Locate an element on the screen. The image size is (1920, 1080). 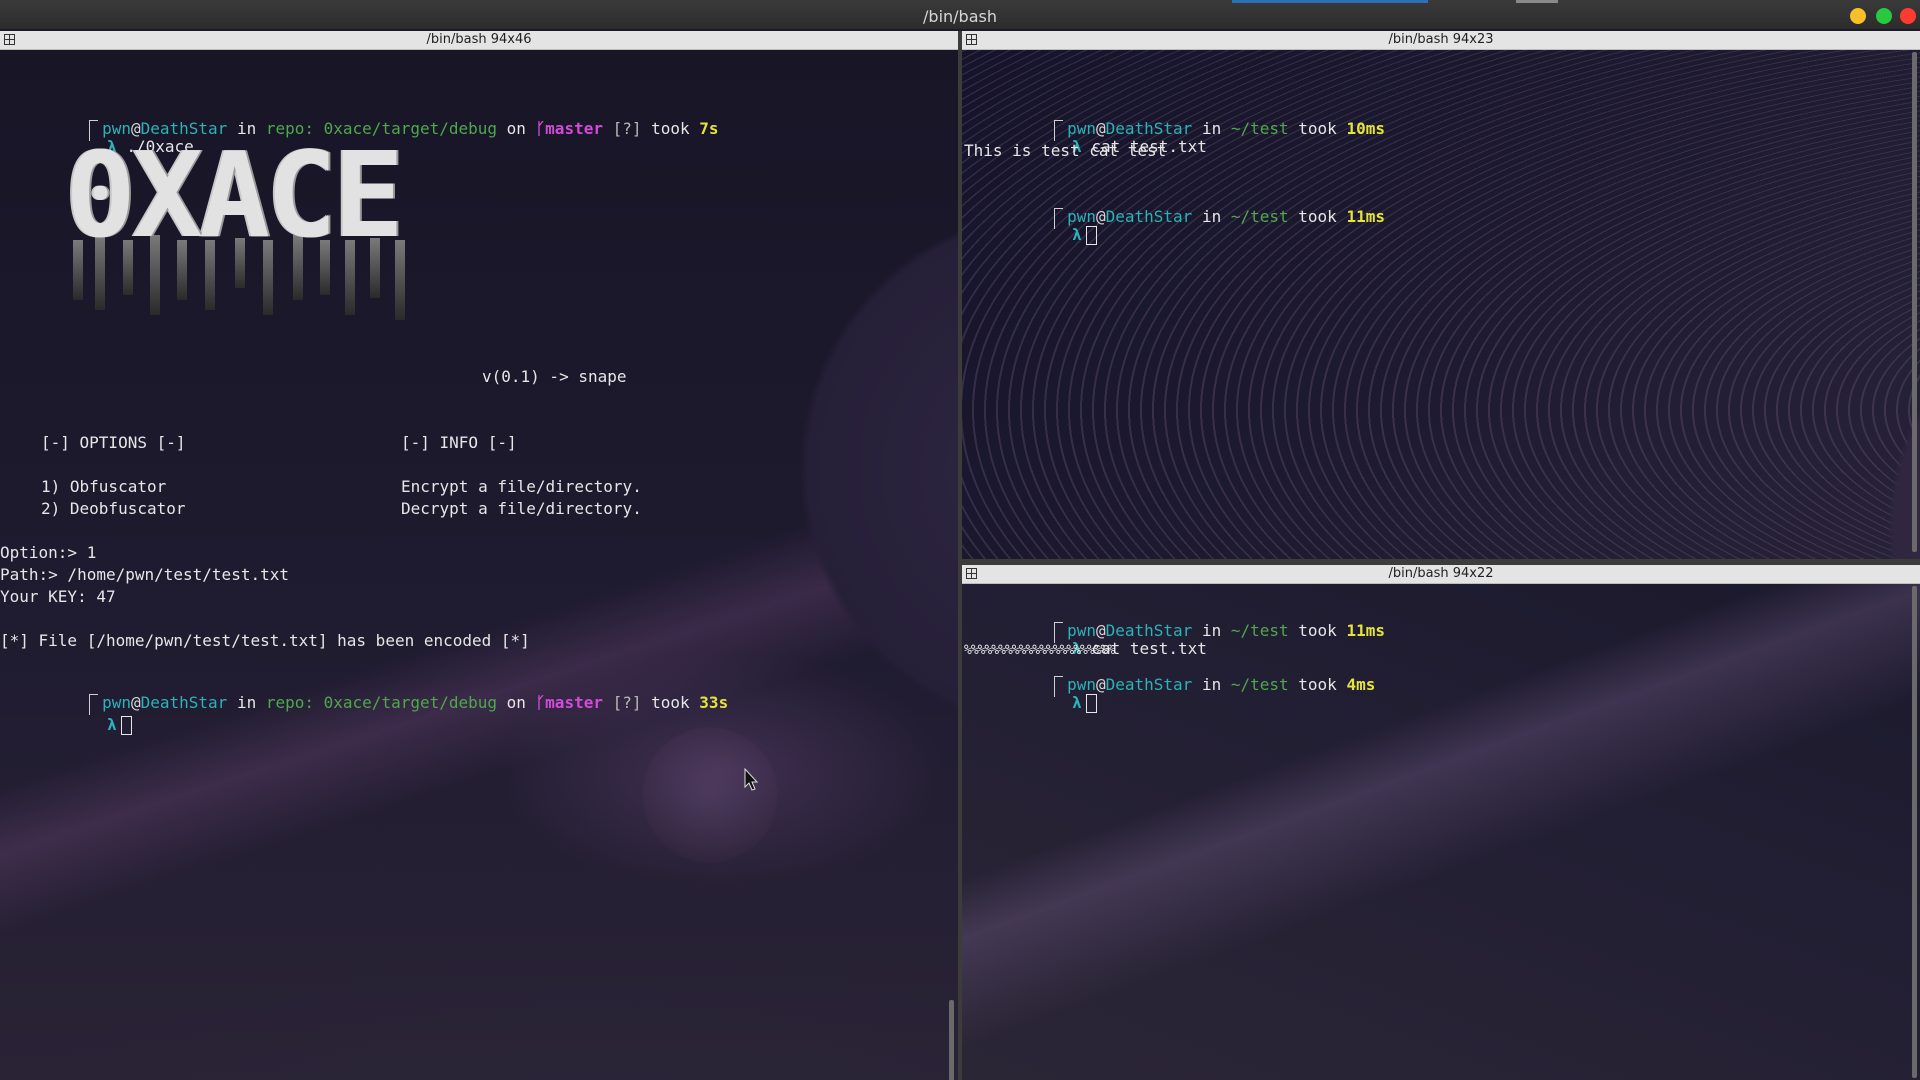
pane-title: /bin/bash 94x46 is located at coordinates (479, 39).